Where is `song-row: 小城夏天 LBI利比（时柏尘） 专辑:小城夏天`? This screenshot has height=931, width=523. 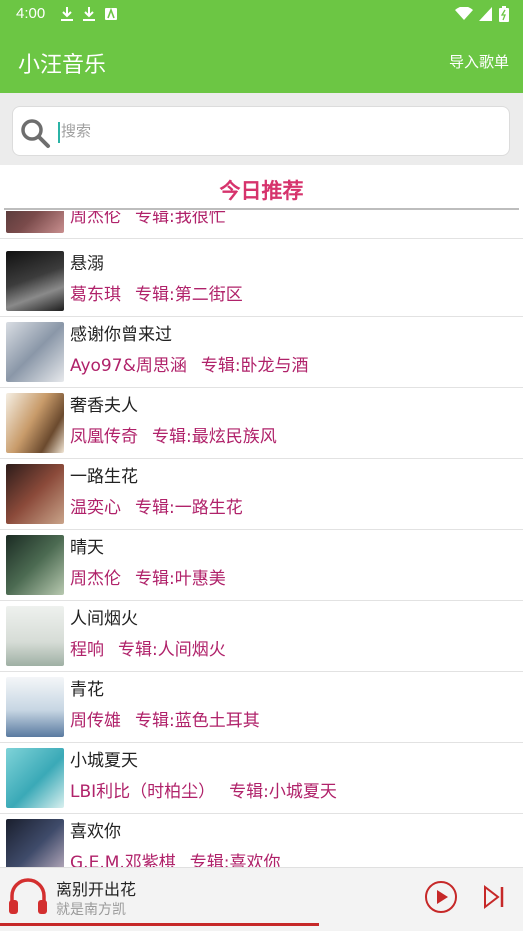
song-row: 小城夏天 LBI利比（时柏尘） 专辑:小城夏天 is located at coordinates (261, 778).